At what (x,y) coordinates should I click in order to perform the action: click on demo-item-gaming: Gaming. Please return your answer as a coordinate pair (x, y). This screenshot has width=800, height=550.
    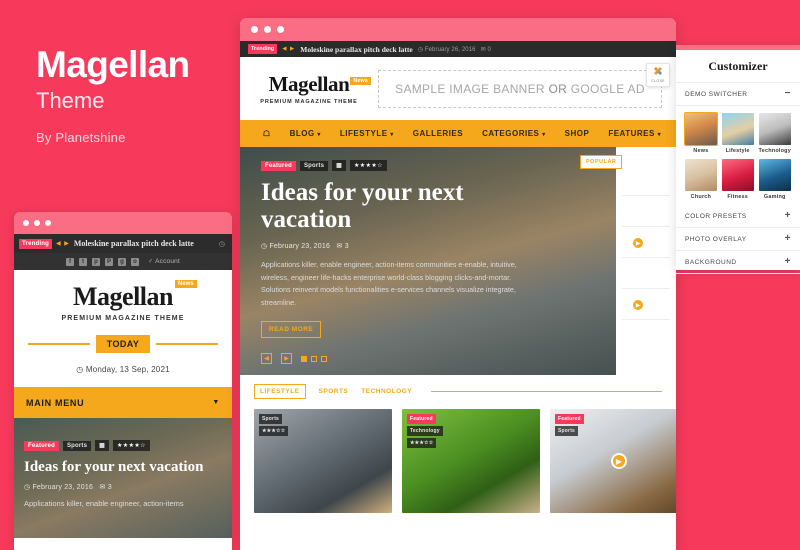
    Looking at the image, I should click on (774, 179).